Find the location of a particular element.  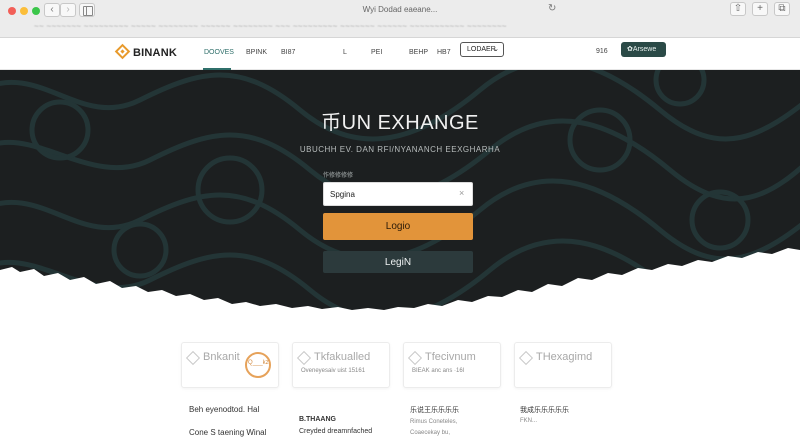

nav-link-bi87: BI87 is located at coordinates (288, 52).